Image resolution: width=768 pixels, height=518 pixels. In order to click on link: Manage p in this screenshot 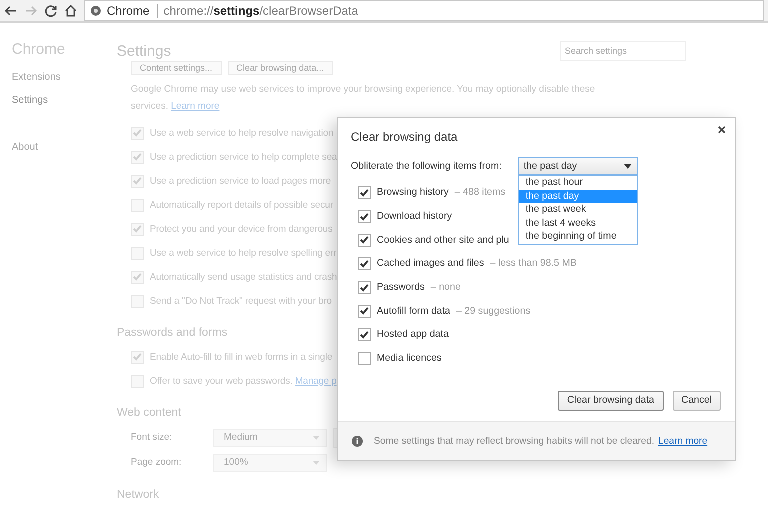, I will do `click(316, 381)`.